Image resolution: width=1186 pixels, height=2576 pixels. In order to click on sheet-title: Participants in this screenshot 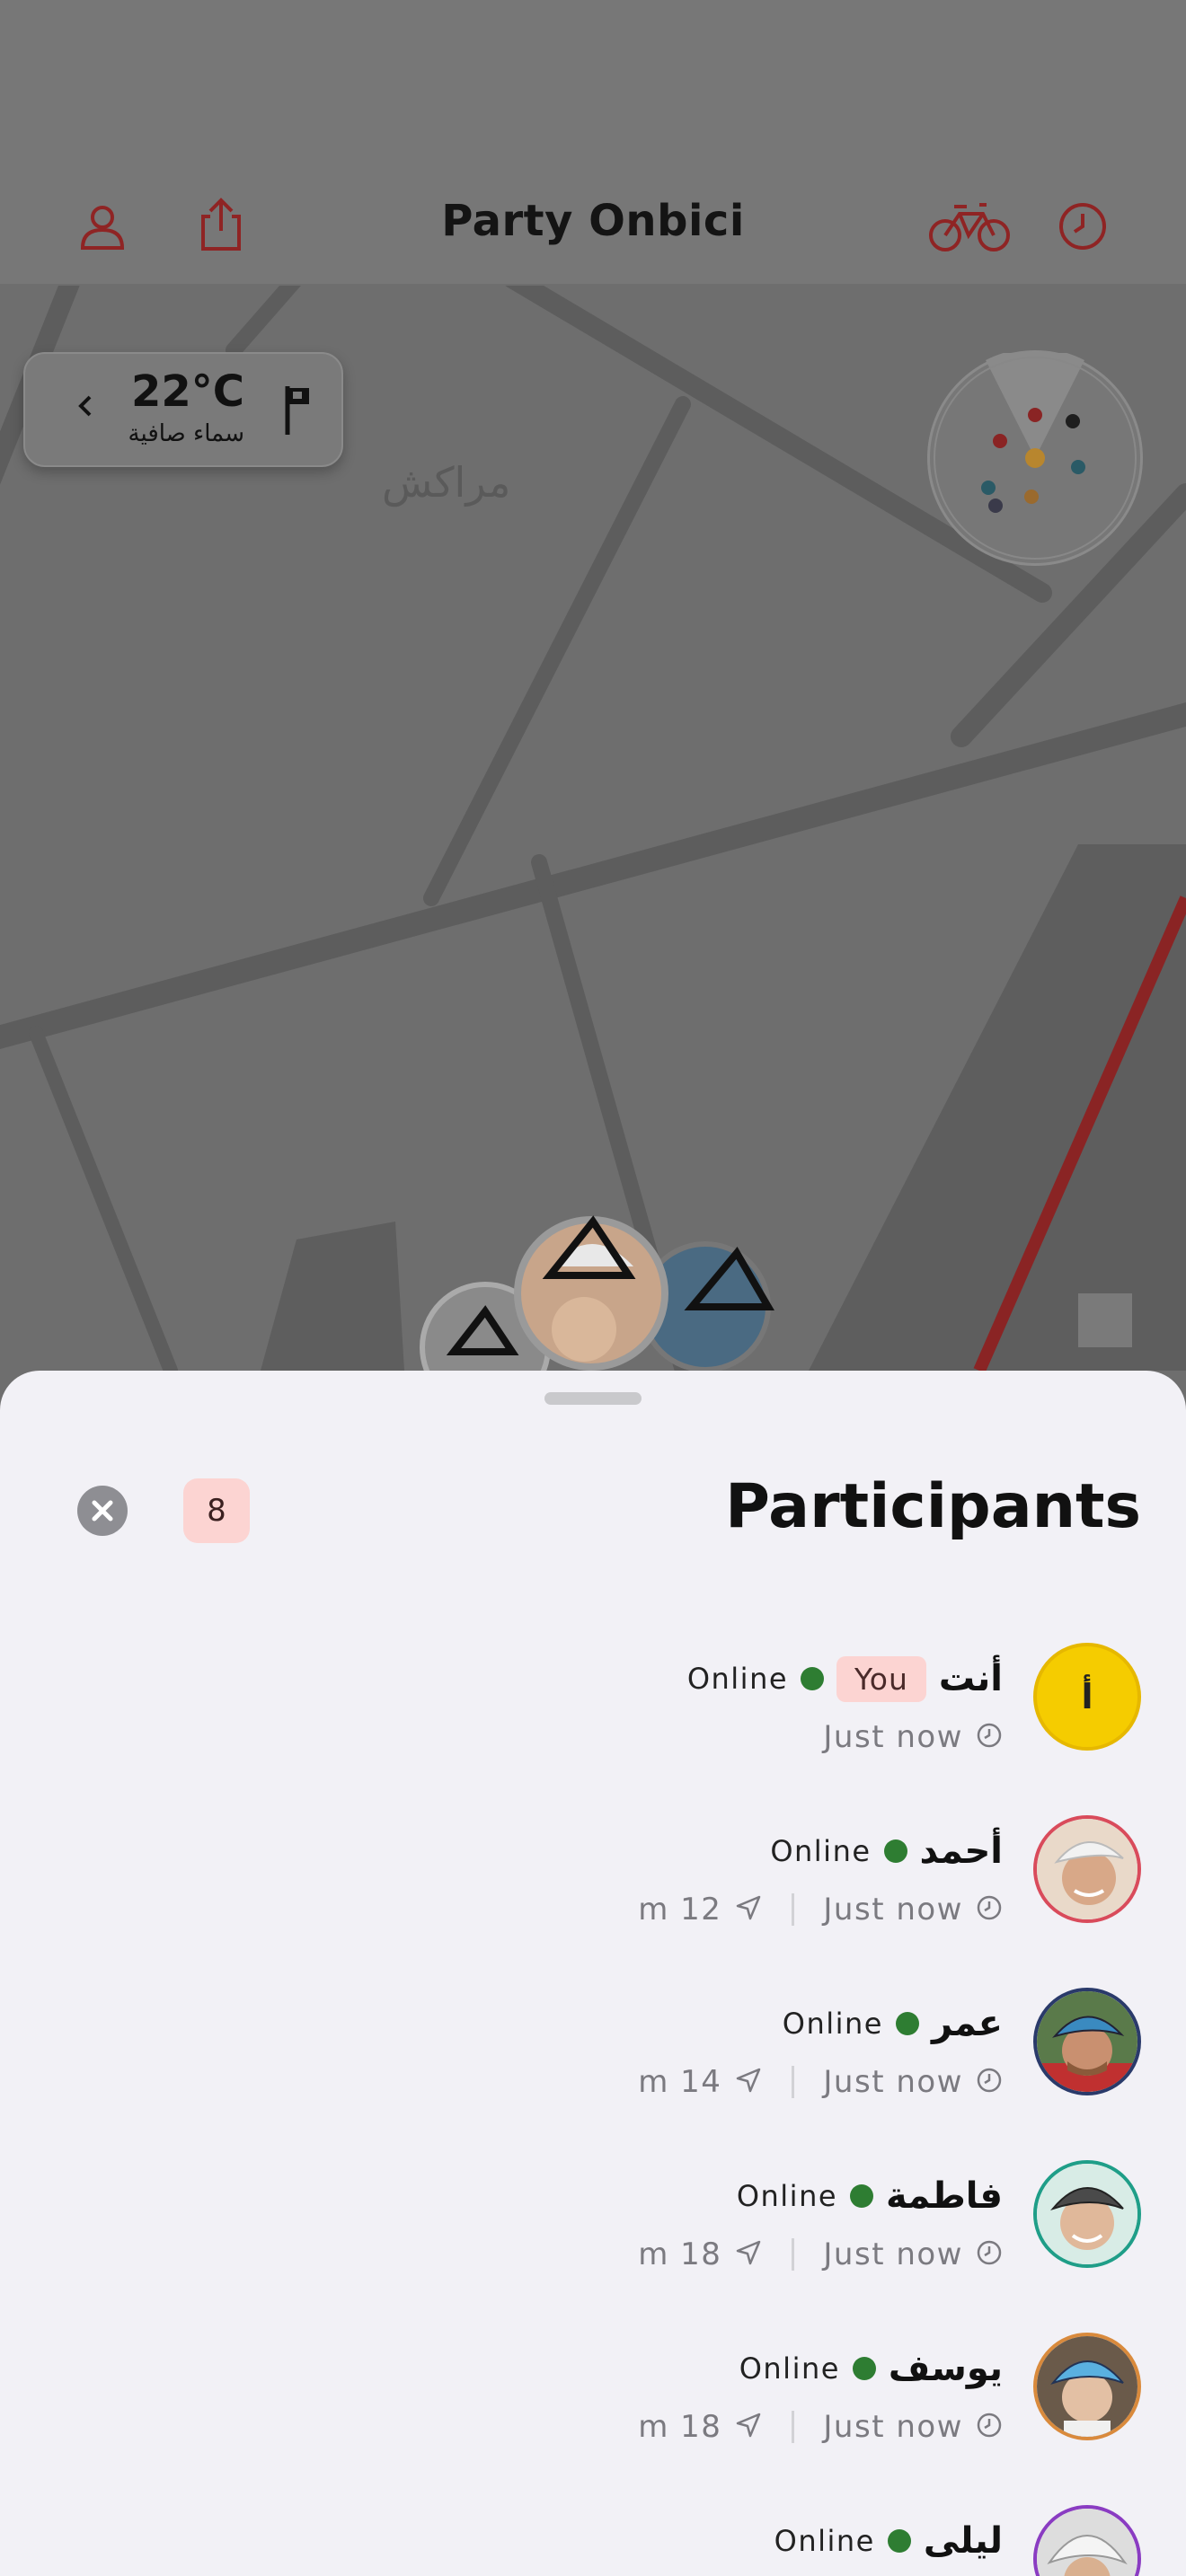, I will do `click(933, 1506)`.